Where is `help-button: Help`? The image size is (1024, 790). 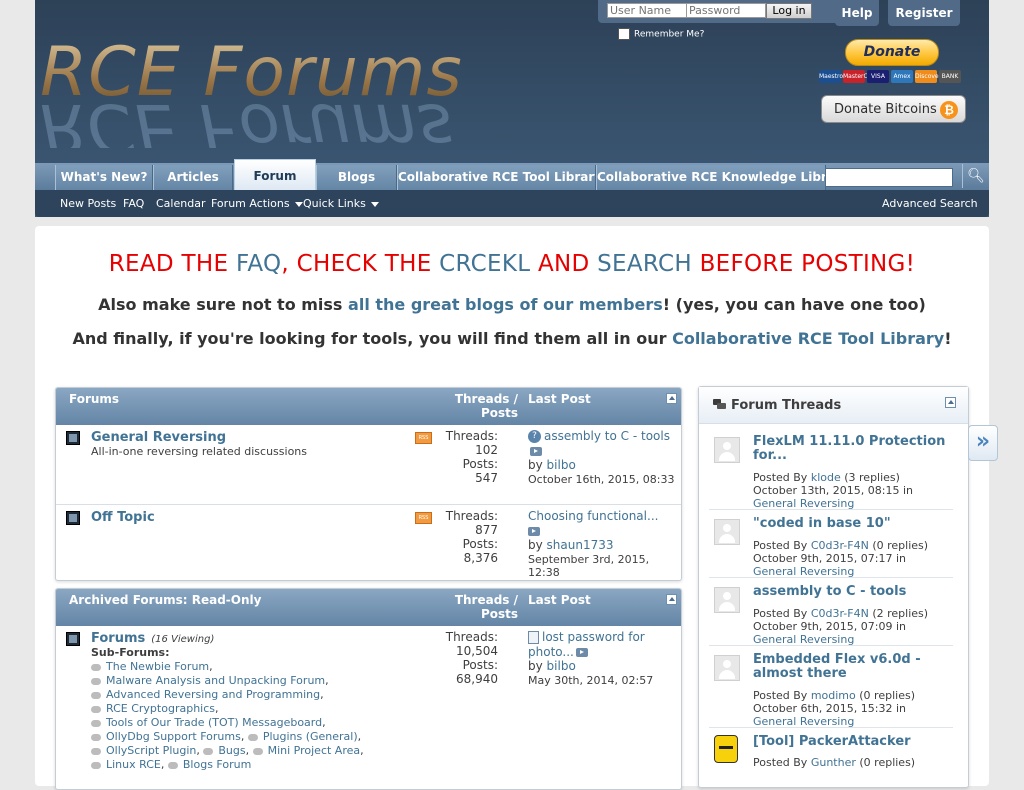 help-button: Help is located at coordinates (857, 13).